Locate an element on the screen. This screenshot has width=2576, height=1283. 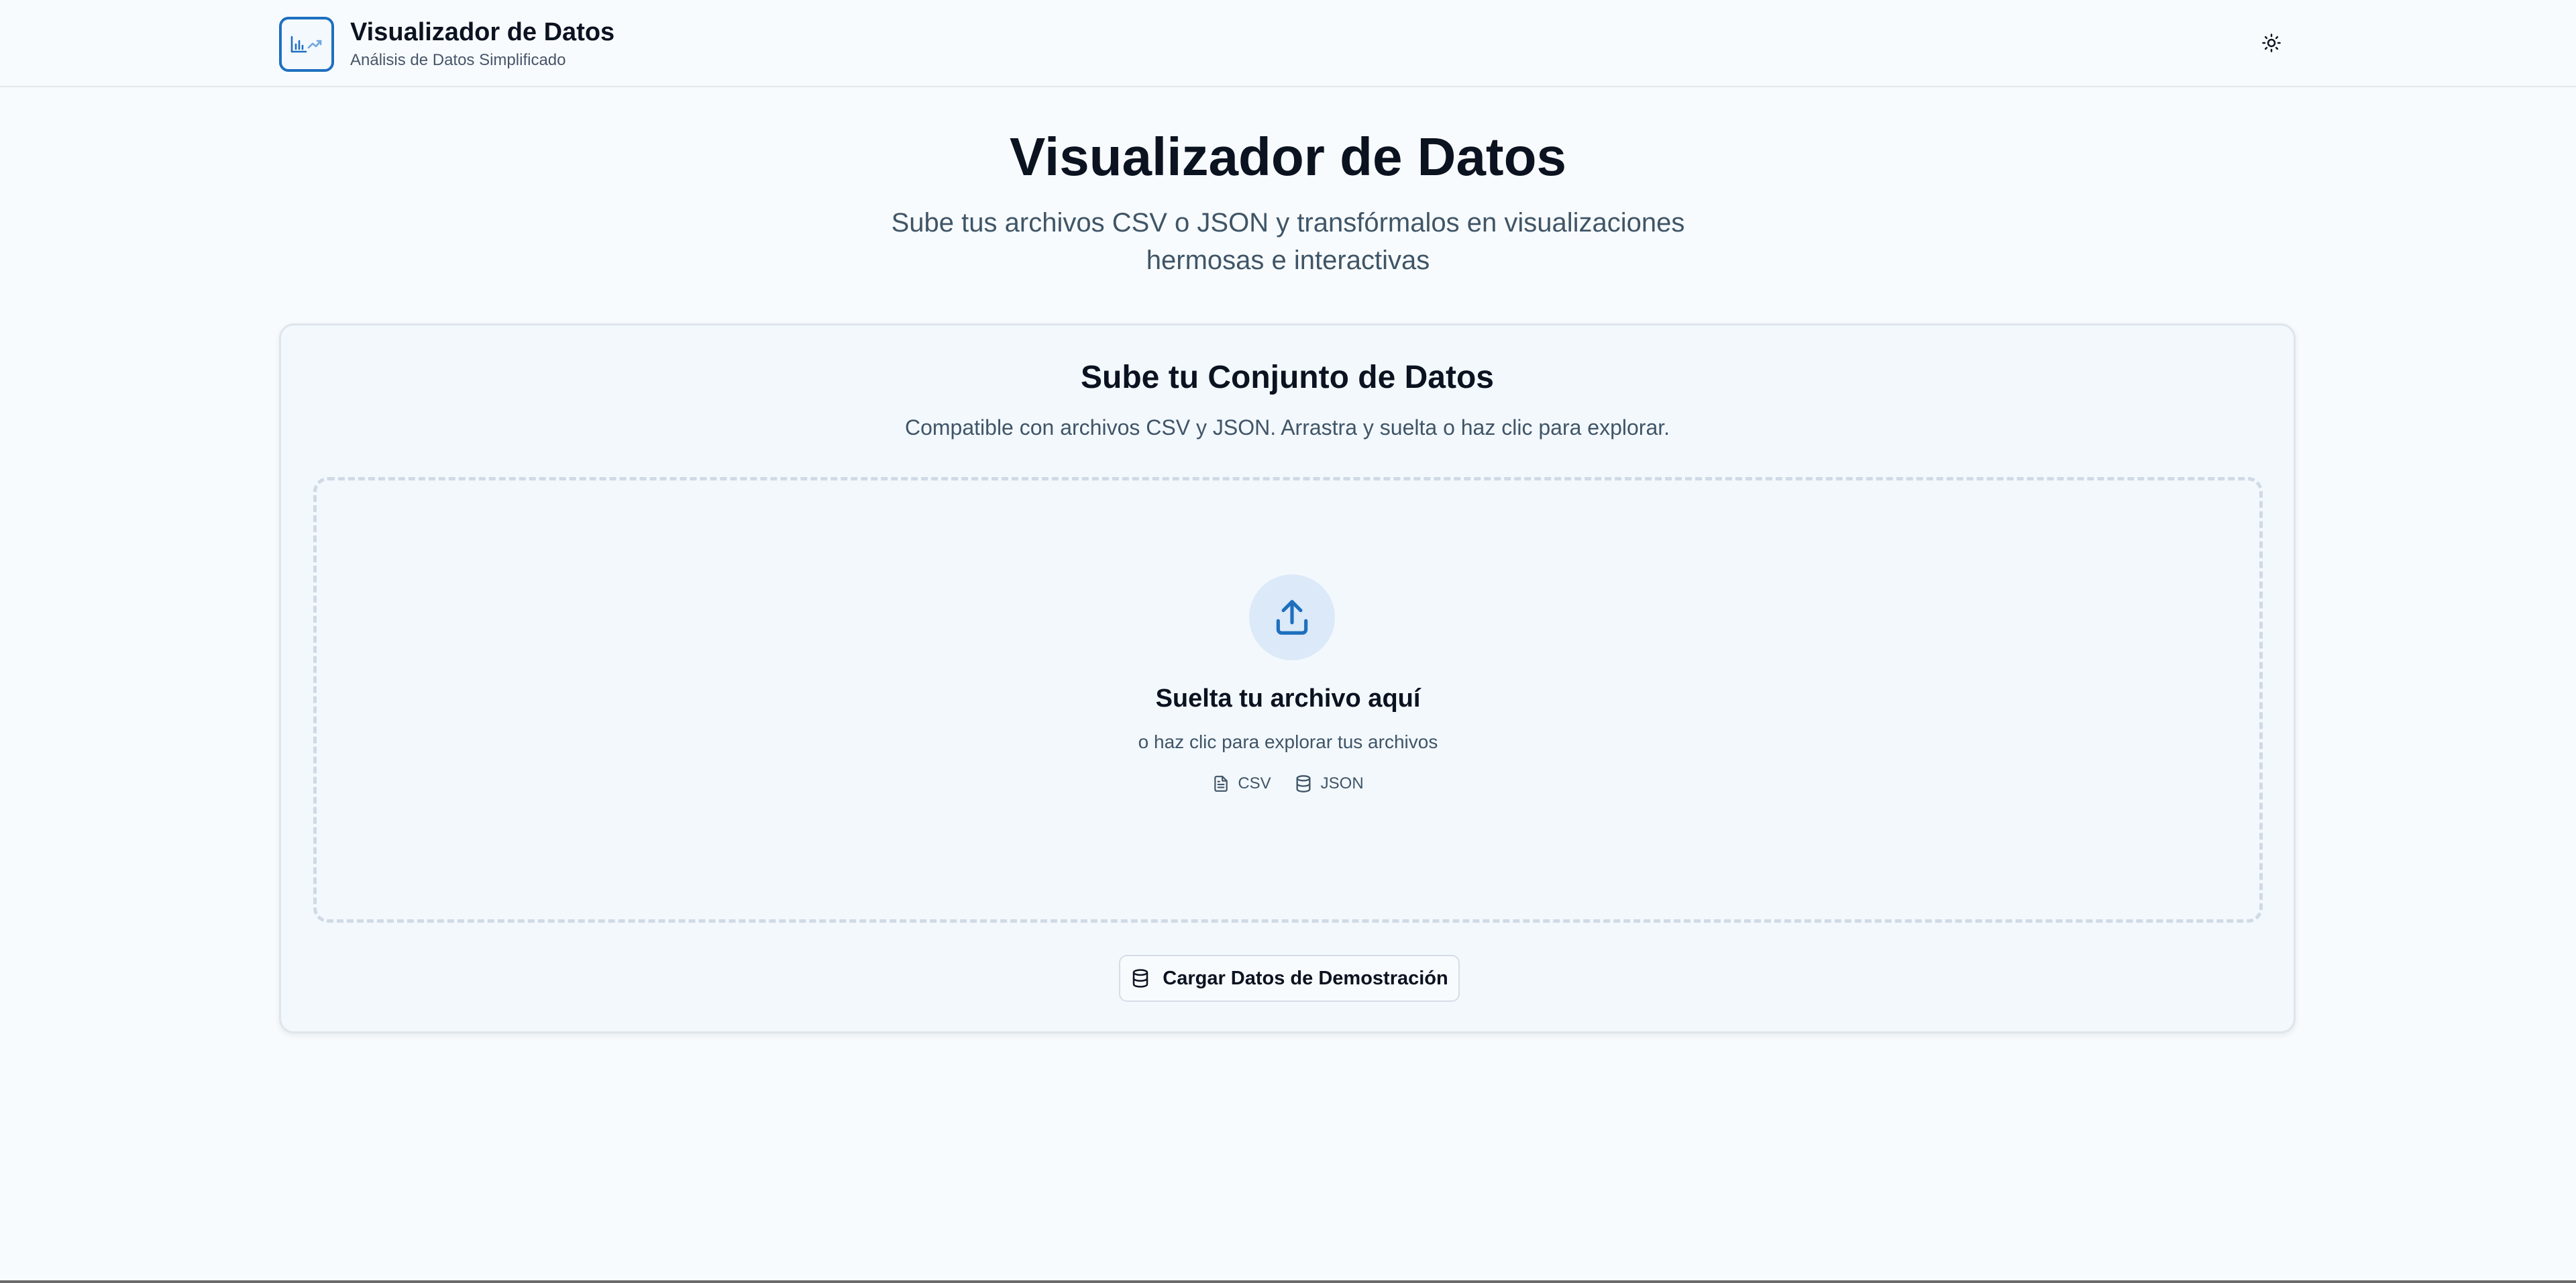
sun-icon is located at coordinates (2271, 43).